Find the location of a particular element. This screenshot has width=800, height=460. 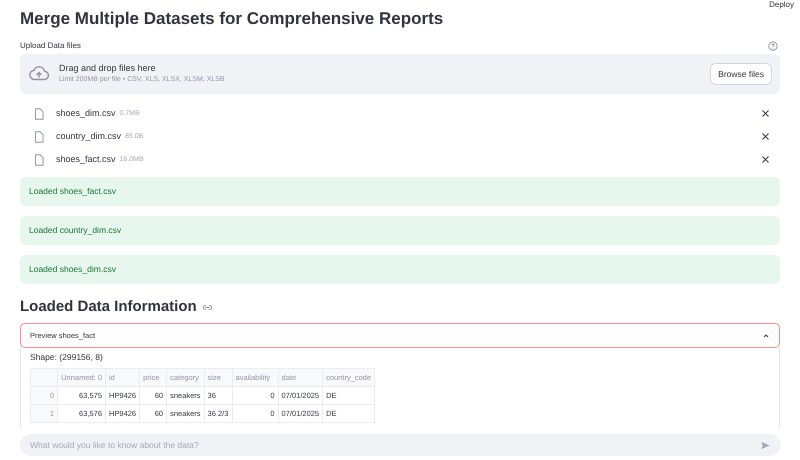

file-name: shoes_fact.csv is located at coordinates (86, 159).